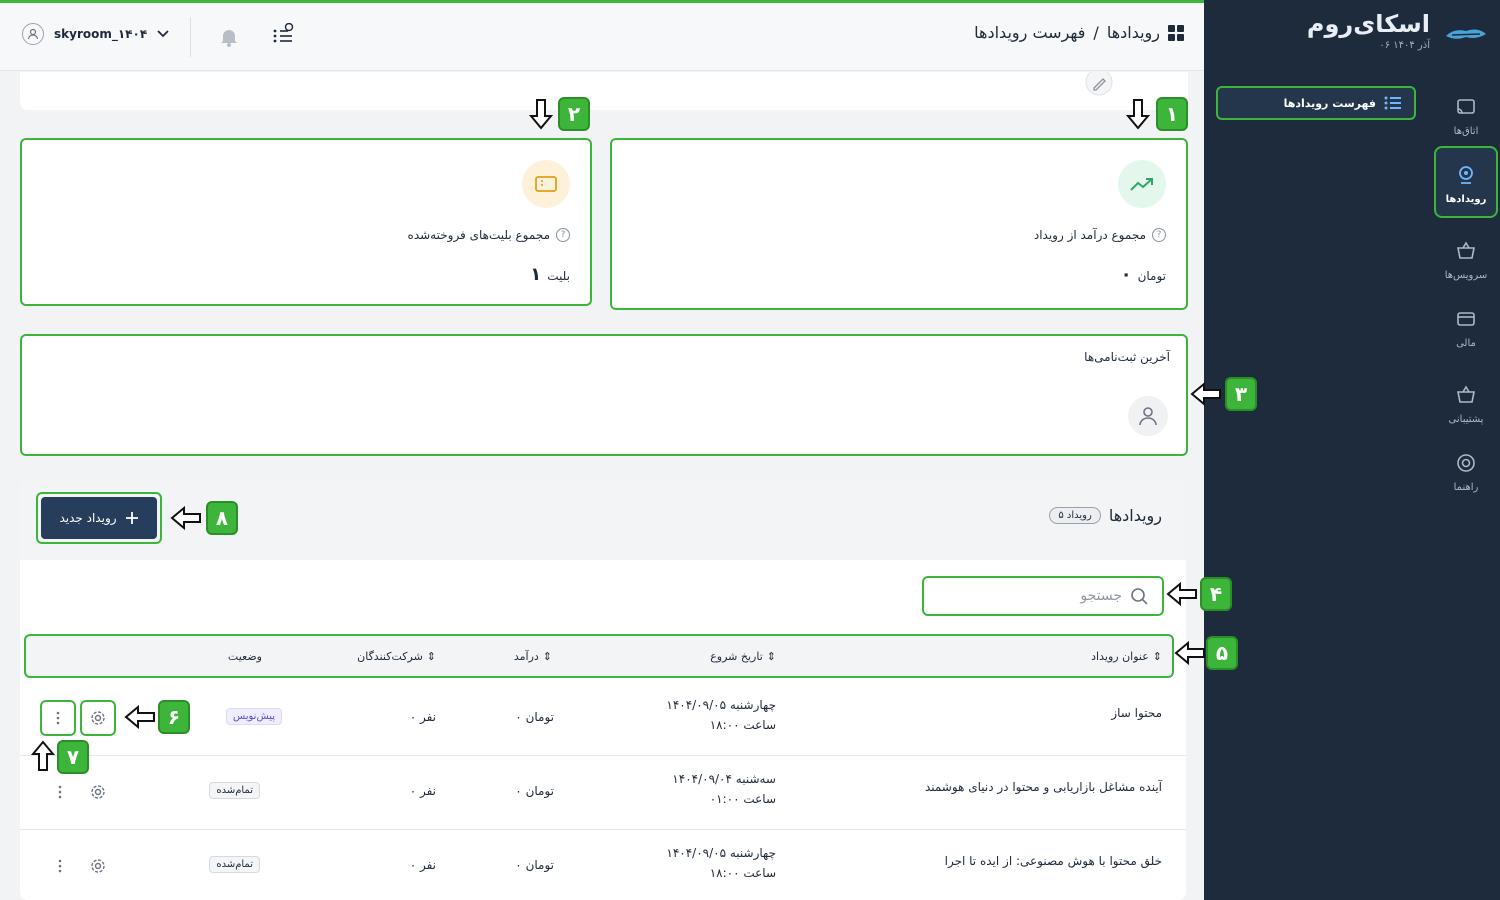 This screenshot has width=1500, height=900. Describe the element at coordinates (1466, 477) in the screenshot. I see `sidebar-item-help: راهنما` at that location.